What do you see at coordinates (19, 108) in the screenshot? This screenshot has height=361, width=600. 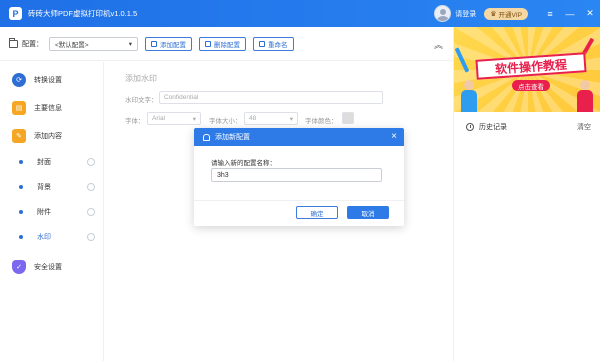 I see `info-card-icon: ▤` at bounding box center [19, 108].